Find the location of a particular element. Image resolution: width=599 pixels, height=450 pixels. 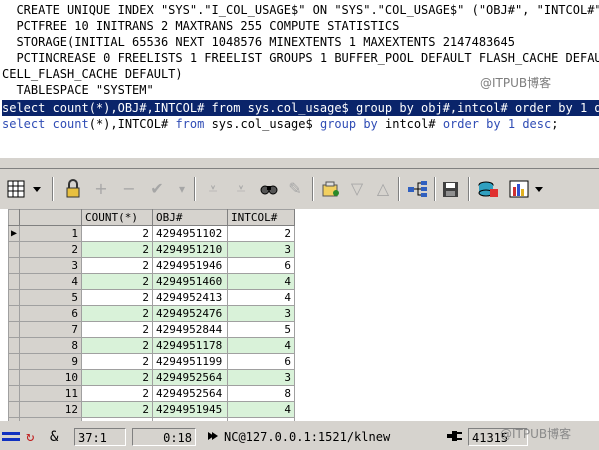

table-row: 6 2 4294952476 3 is located at coordinates (151, 313).